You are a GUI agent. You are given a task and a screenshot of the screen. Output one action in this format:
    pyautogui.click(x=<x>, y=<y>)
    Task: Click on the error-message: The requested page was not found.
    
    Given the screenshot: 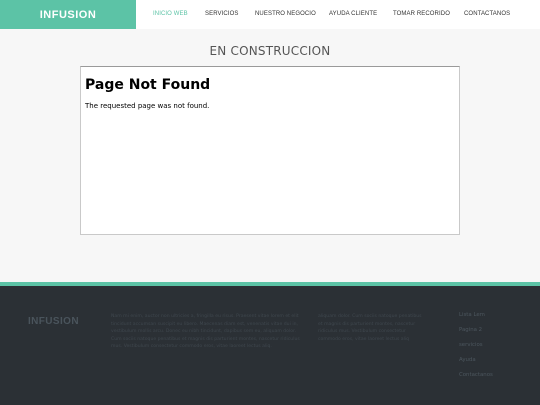 What is the action you would take?
    pyautogui.click(x=147, y=106)
    